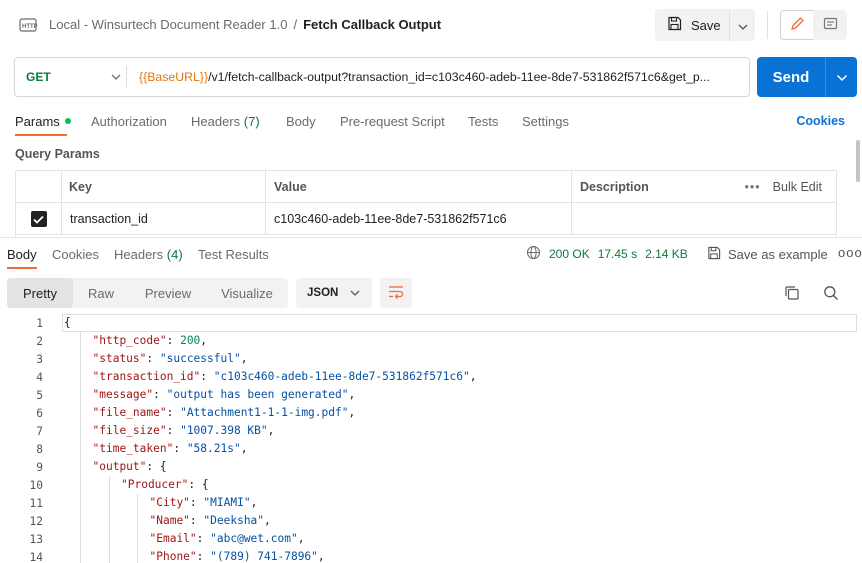 The height and width of the screenshot is (563, 862). What do you see at coordinates (858, 161) in the screenshot?
I see `scrollbar` at bounding box center [858, 161].